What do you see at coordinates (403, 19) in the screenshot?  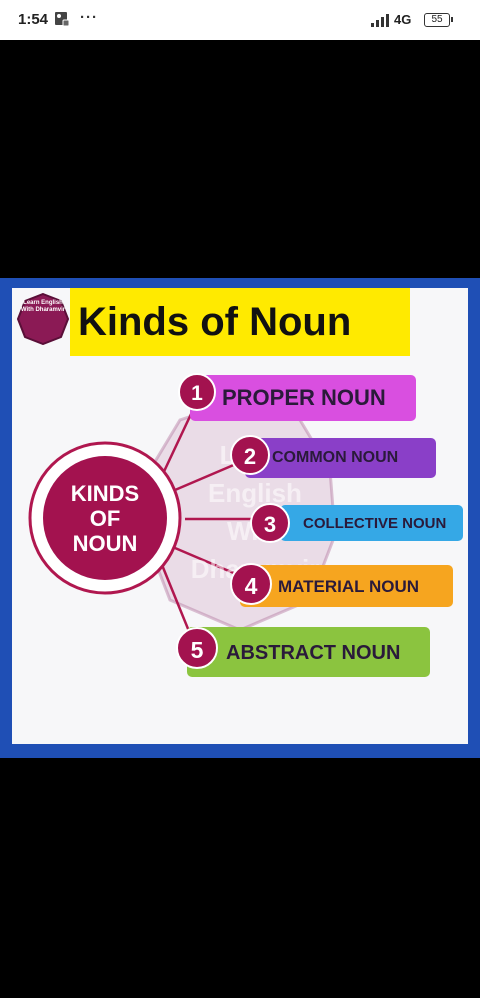 I see `network-type: 4G` at bounding box center [403, 19].